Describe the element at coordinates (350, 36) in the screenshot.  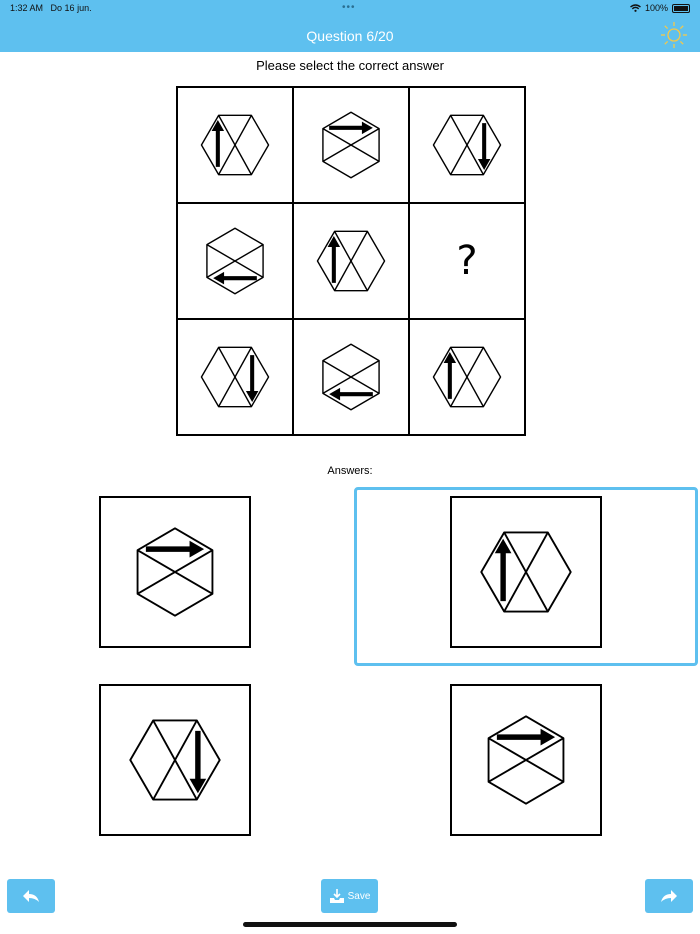
I see `page-title: Question 6/20` at that location.